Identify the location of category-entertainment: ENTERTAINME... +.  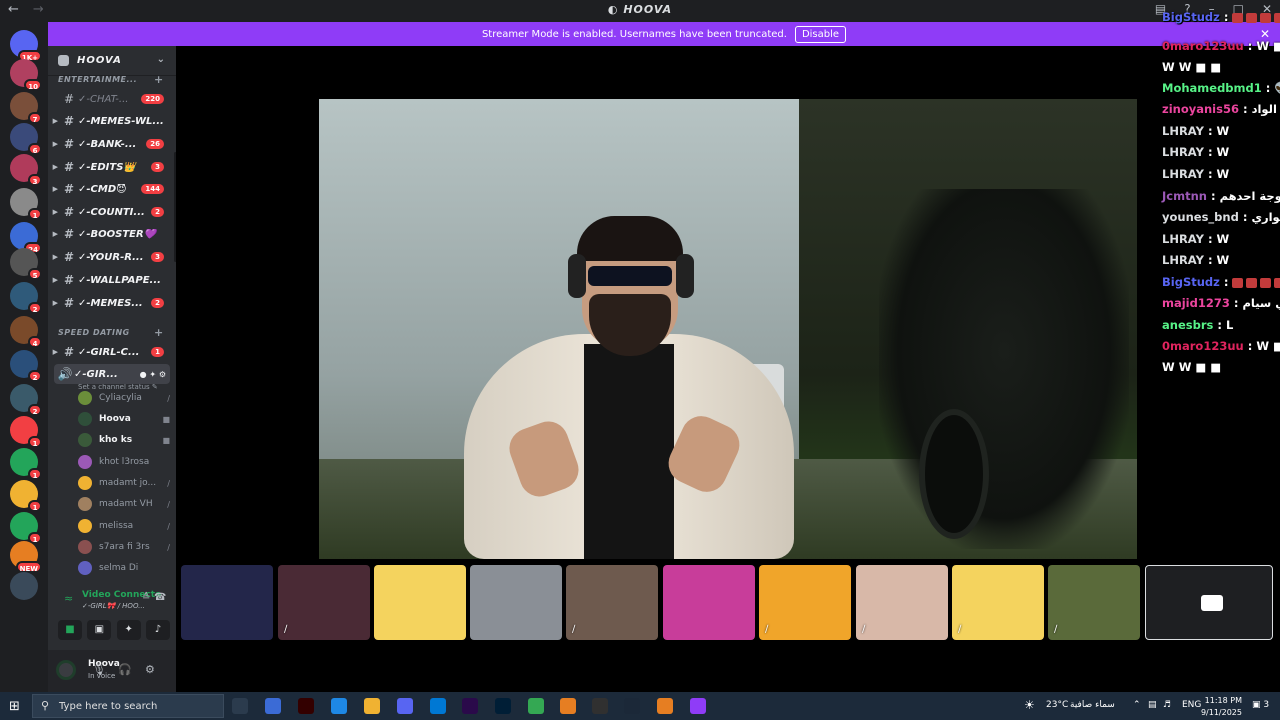
(110, 79).